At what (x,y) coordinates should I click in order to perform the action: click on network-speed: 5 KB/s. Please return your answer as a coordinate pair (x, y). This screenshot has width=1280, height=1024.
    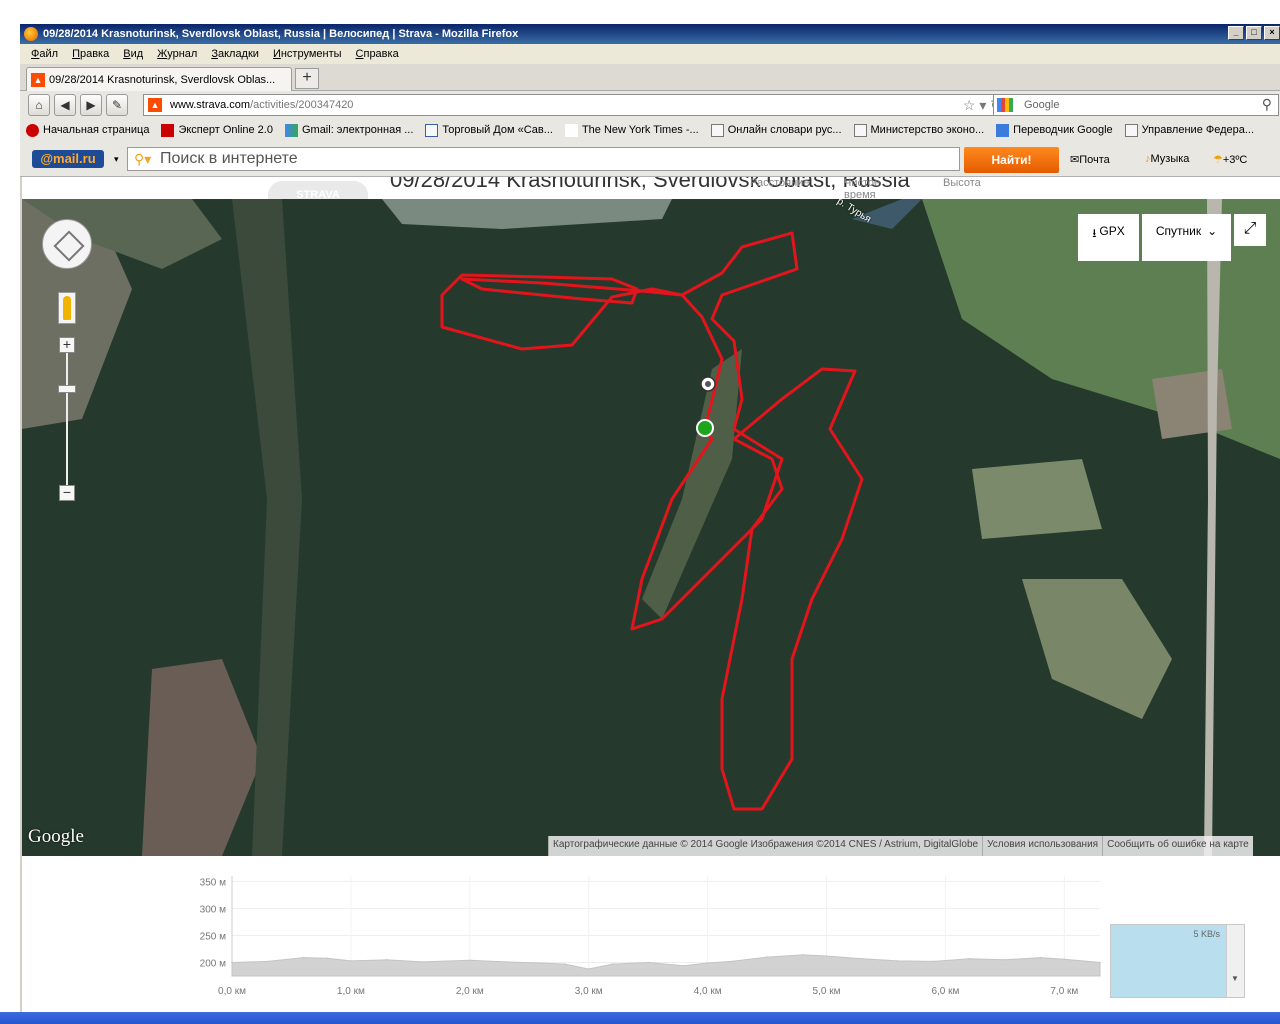
    Looking at the image, I should click on (1206, 934).